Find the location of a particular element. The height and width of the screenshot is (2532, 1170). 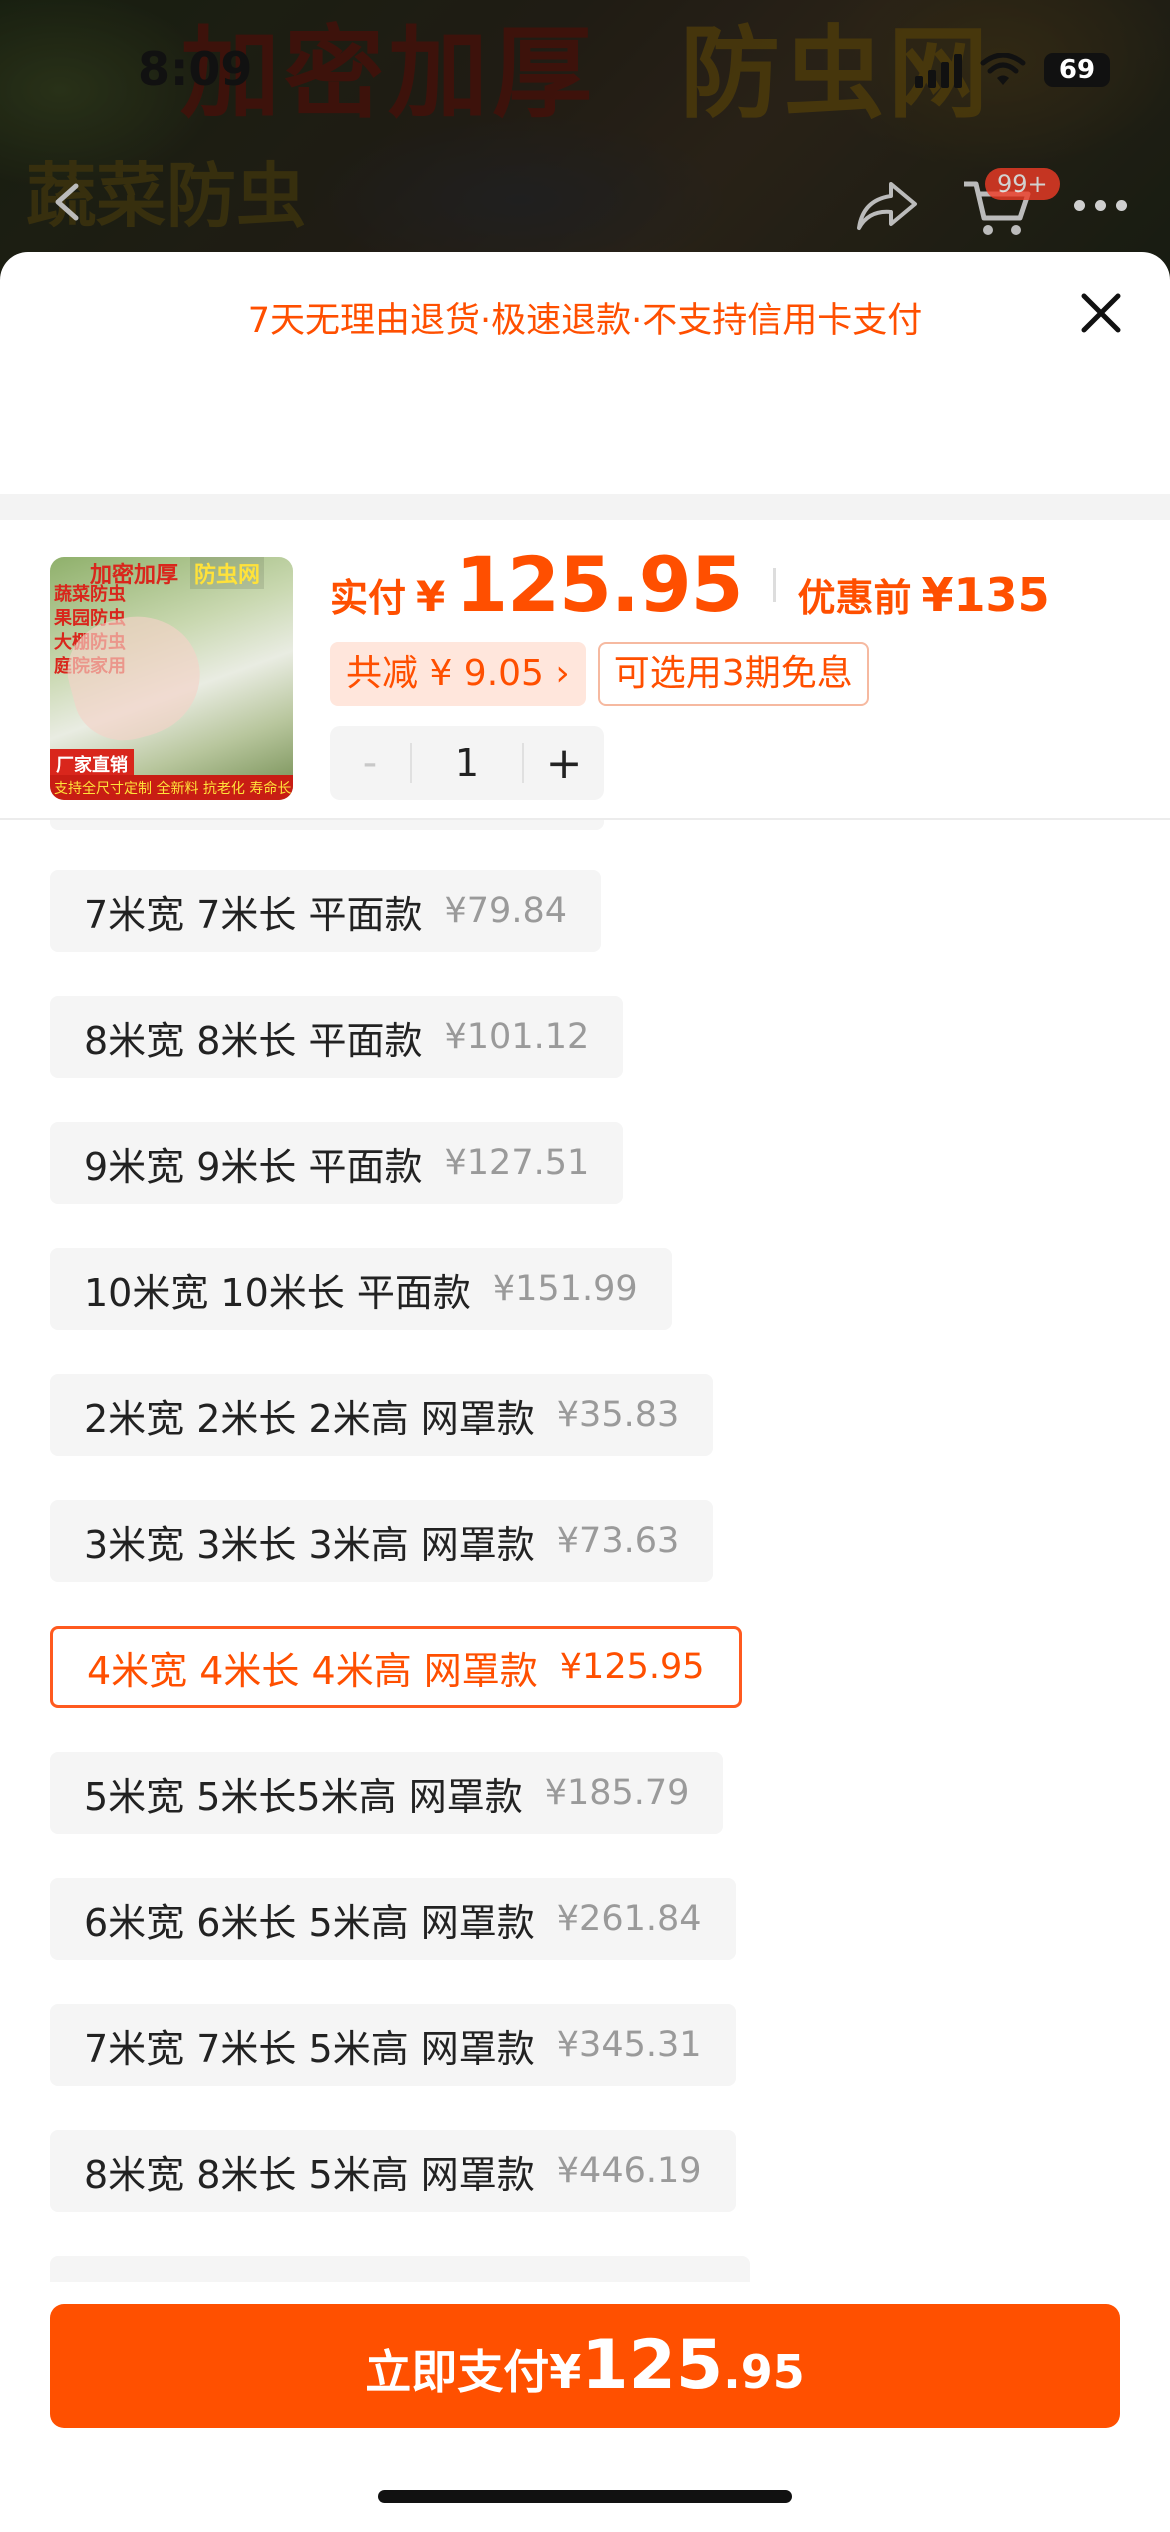

sku-option-label: 6米宽 6米长 5米高 网罩款 is located at coordinates (309, 1922).